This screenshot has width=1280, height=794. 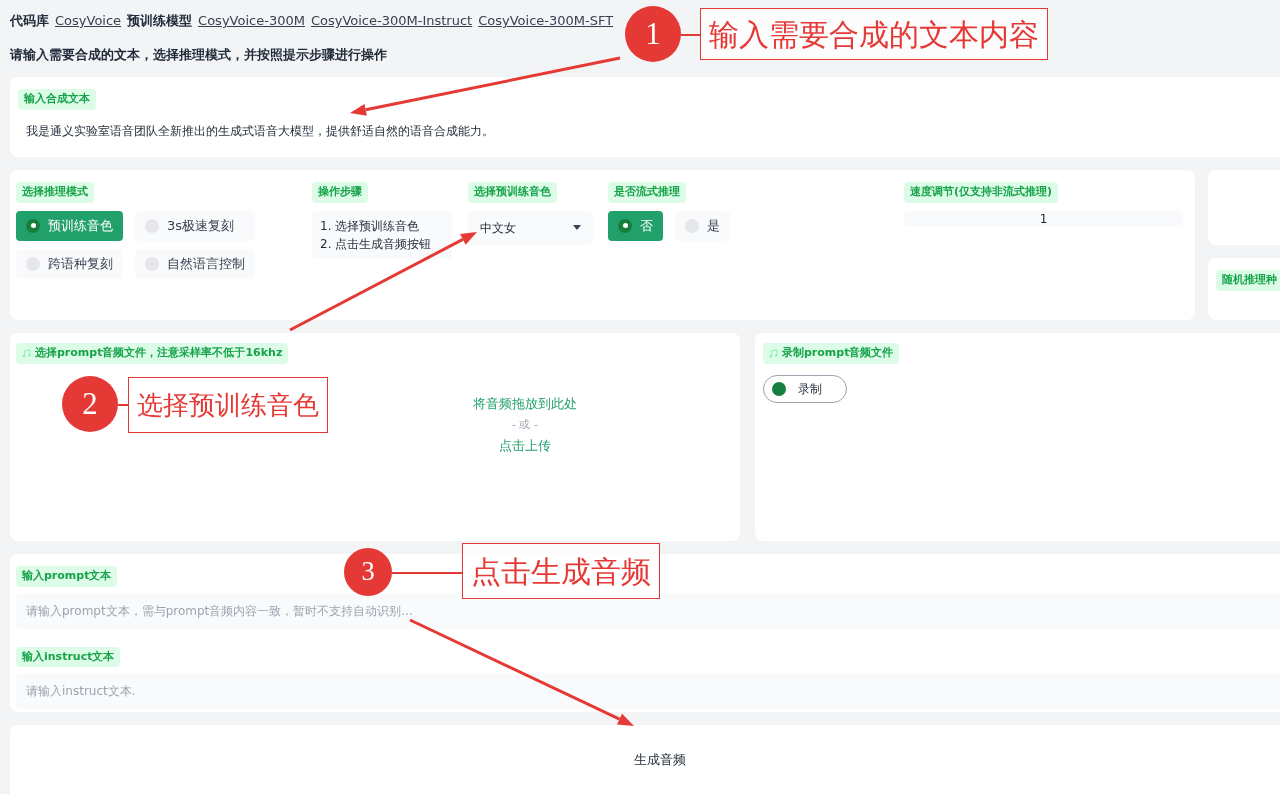 I want to click on block-label: 随机推理种, so click(x=1248, y=280).